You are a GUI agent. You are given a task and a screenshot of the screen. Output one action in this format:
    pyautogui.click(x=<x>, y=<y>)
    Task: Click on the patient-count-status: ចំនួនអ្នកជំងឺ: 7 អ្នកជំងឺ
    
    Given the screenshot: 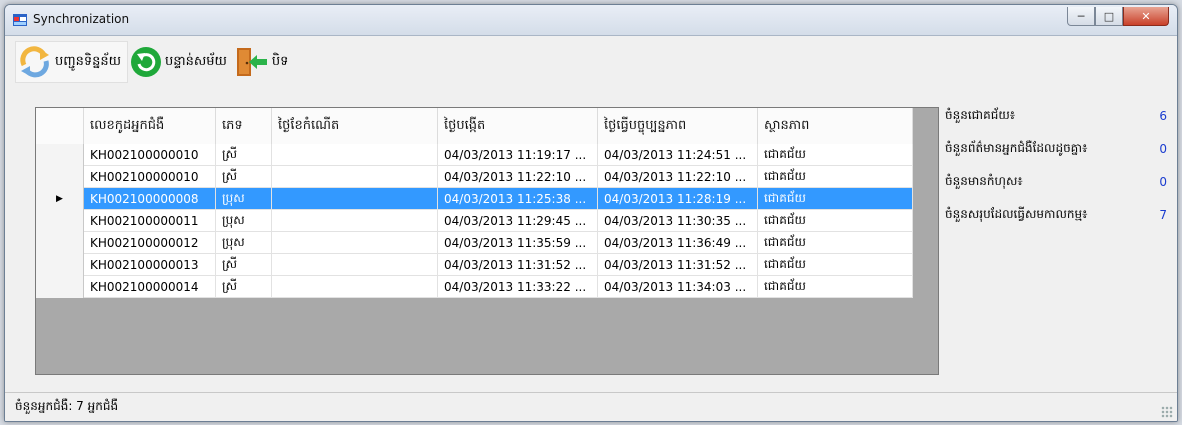 What is the action you would take?
    pyautogui.click(x=67, y=406)
    